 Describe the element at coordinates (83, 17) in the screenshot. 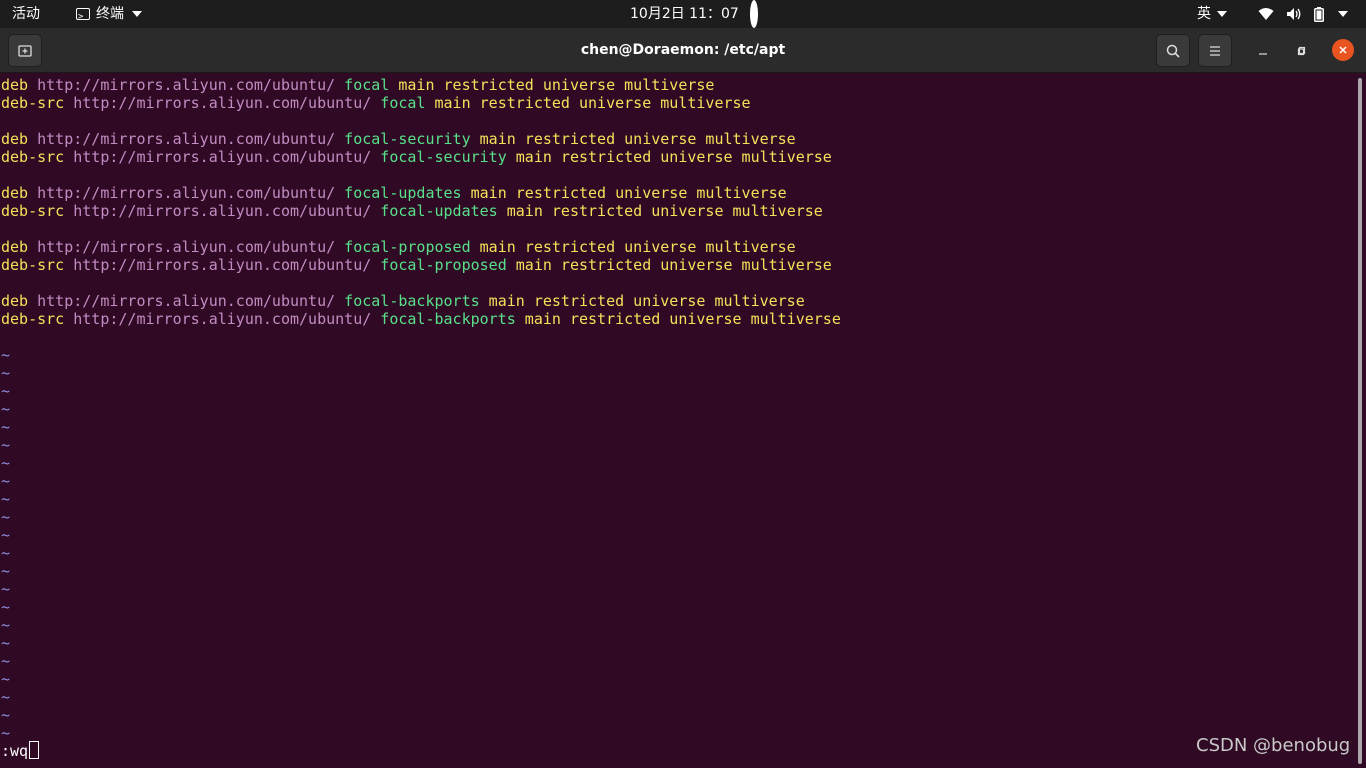

I see `terminal-icon` at that location.